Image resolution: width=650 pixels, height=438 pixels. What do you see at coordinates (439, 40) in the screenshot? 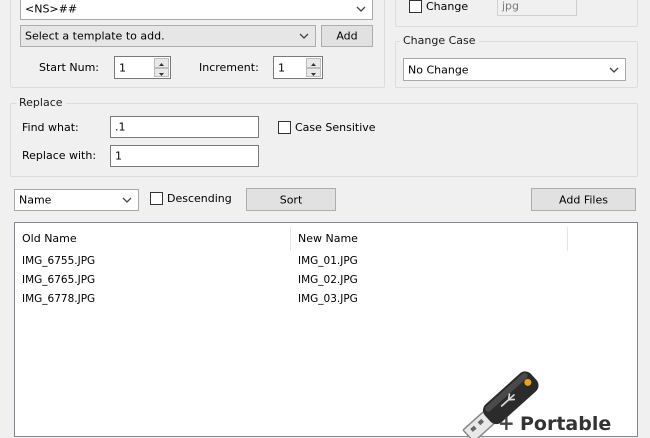
I see `change-case-legend: Change Case` at bounding box center [439, 40].